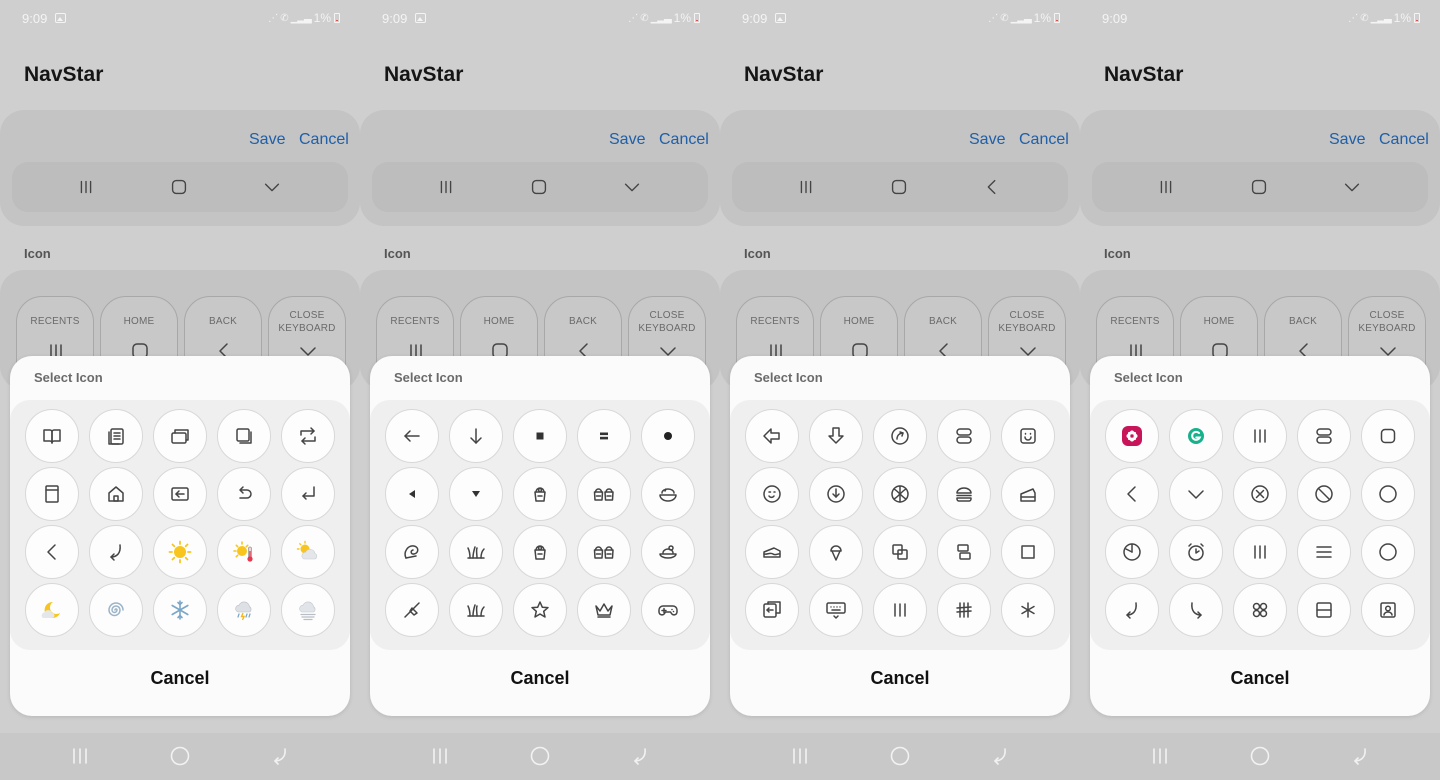 This screenshot has height=780, width=1440. I want to click on gamepad-icon, so click(668, 610).